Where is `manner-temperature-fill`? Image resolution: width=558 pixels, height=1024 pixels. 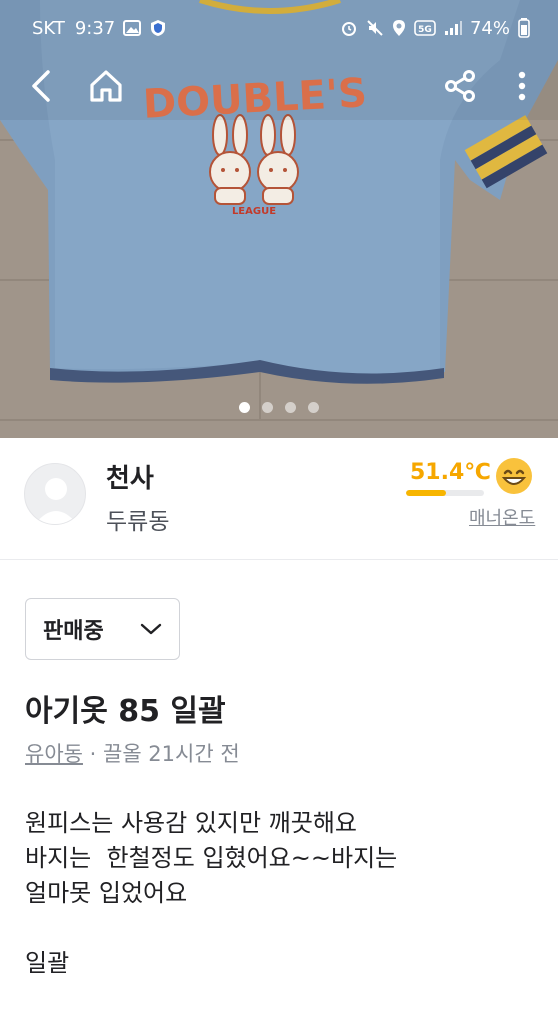 manner-temperature-fill is located at coordinates (426, 493).